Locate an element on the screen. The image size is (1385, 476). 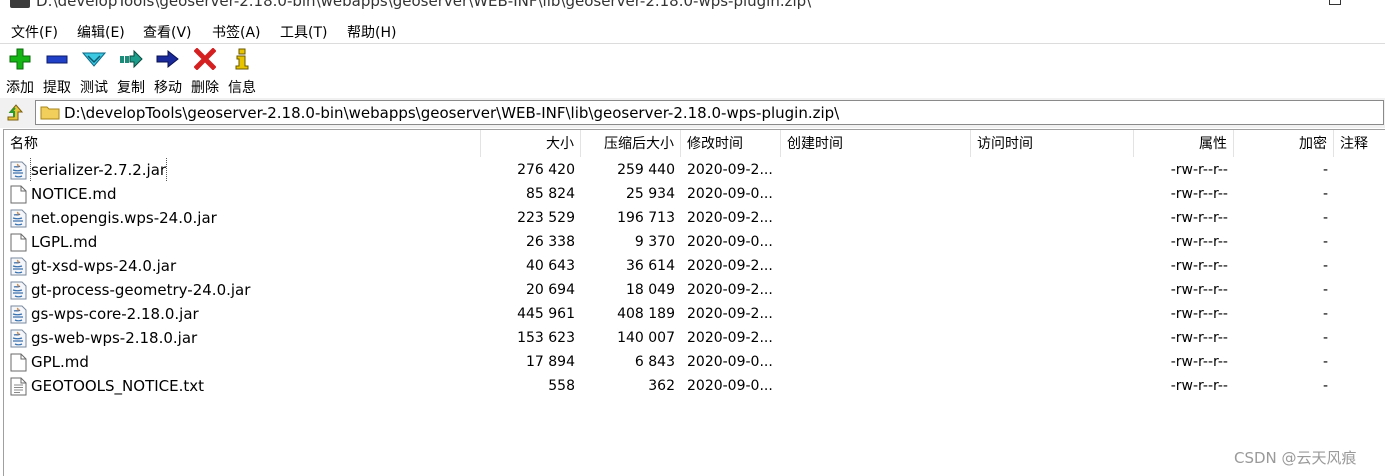
column-created: 创建时间 is located at coordinates (876, 143).